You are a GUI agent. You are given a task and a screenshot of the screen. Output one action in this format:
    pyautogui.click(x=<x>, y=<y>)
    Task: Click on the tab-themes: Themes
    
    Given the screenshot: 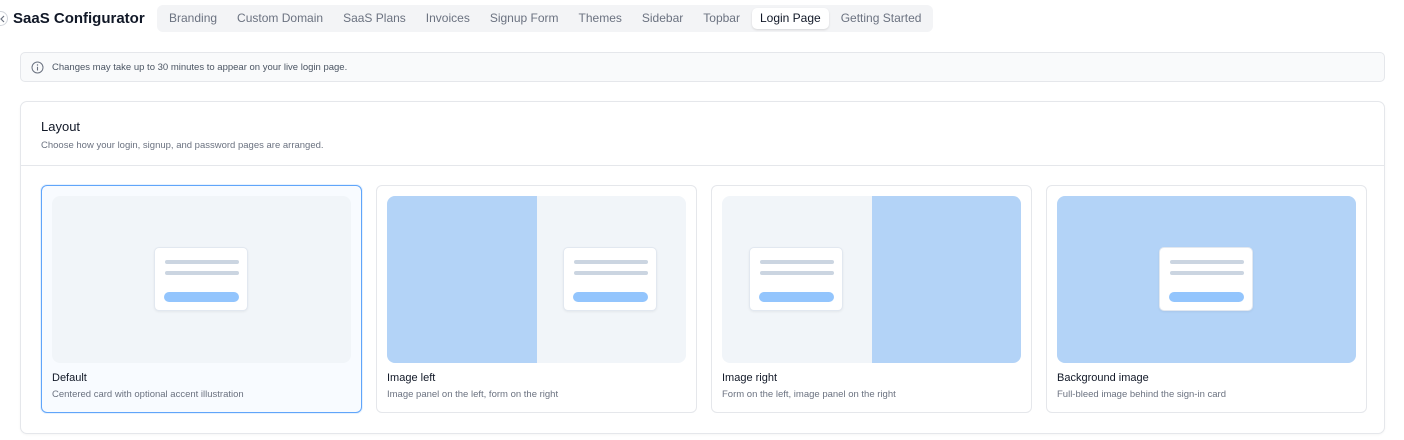 What is the action you would take?
    pyautogui.click(x=600, y=18)
    